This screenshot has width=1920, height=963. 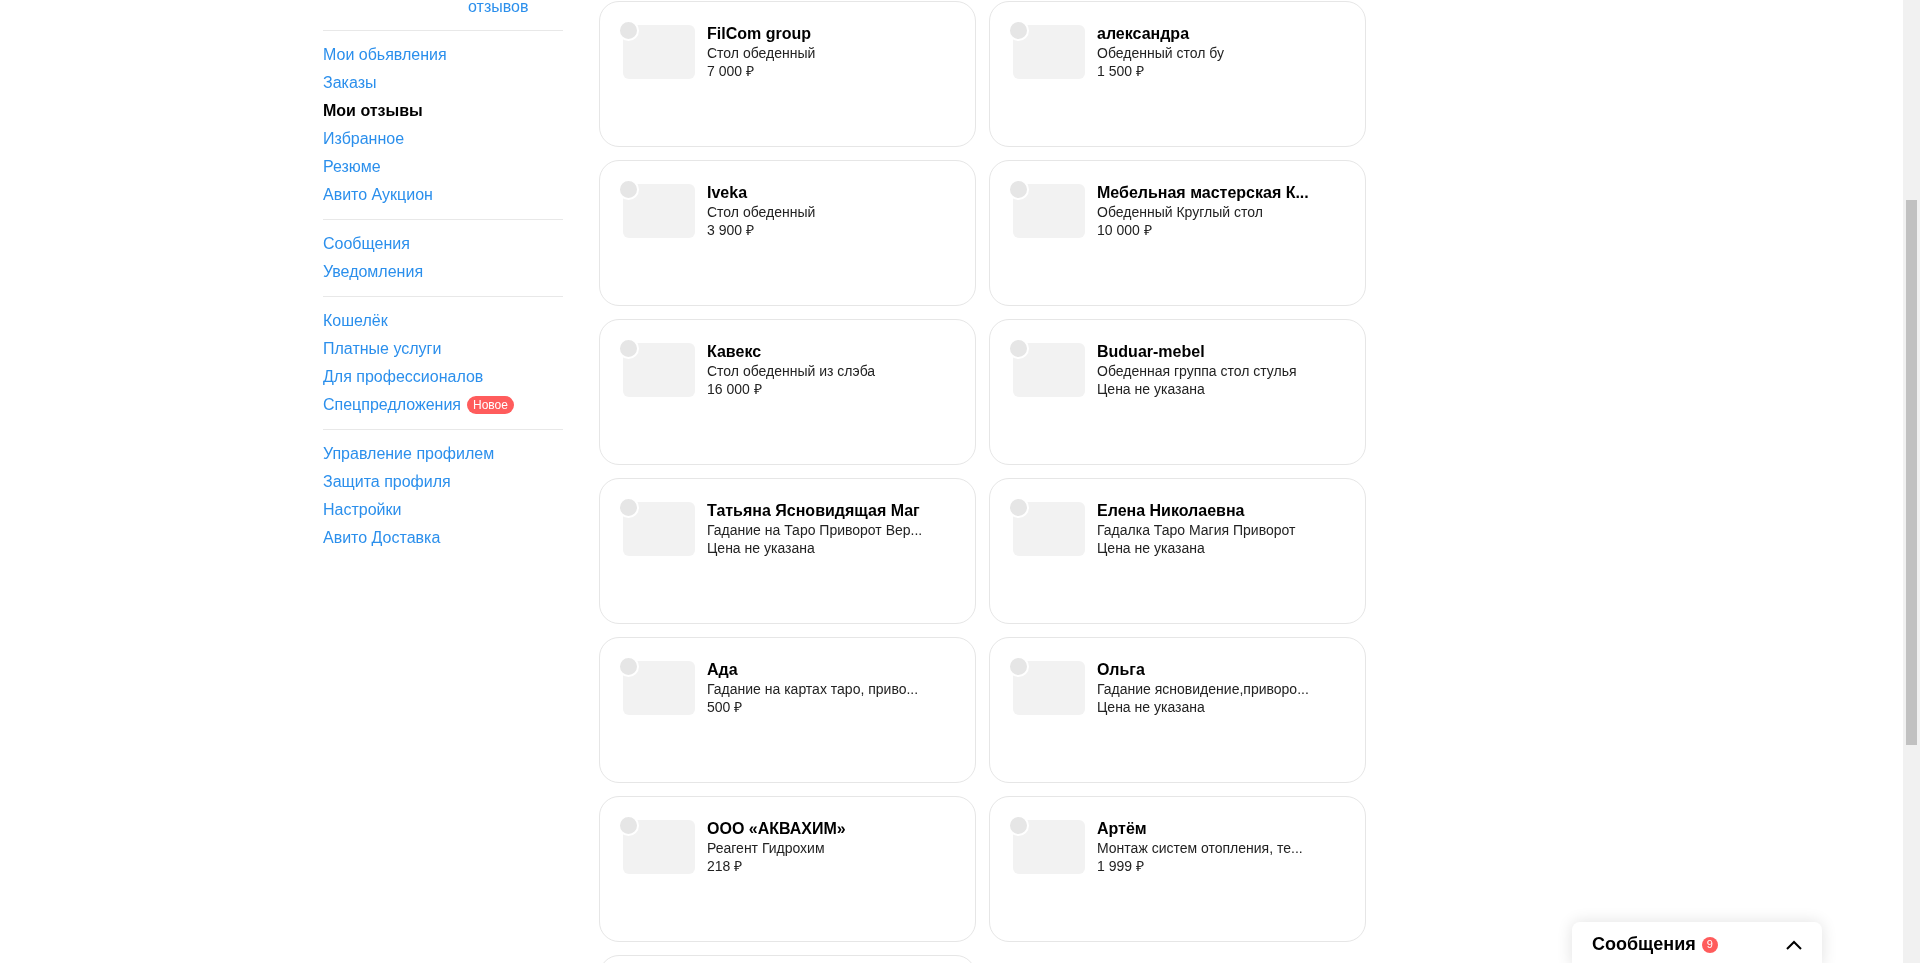 I want to click on item-price: 500 ₽, so click(x=725, y=707).